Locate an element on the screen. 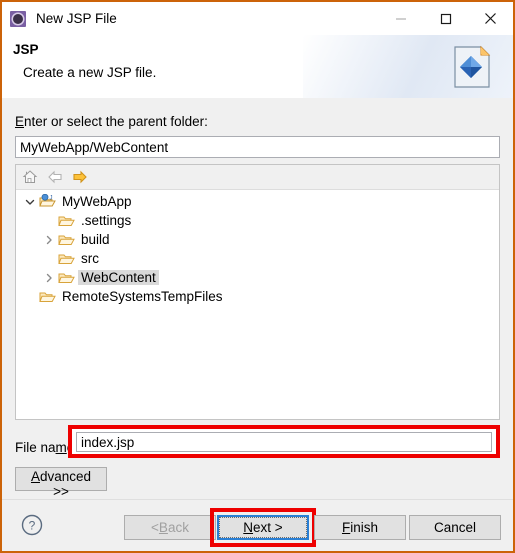 The height and width of the screenshot is (553, 515). tree-item-label: WebContent is located at coordinates (118, 277).